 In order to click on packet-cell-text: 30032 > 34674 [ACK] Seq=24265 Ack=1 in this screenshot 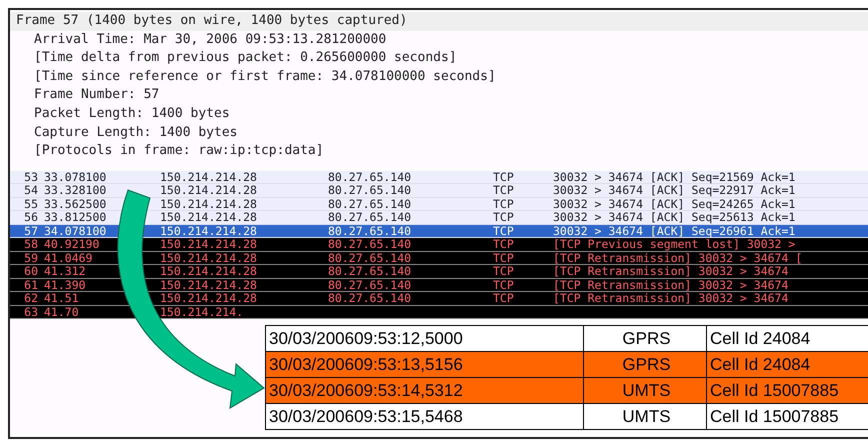, I will do `click(674, 204)`.